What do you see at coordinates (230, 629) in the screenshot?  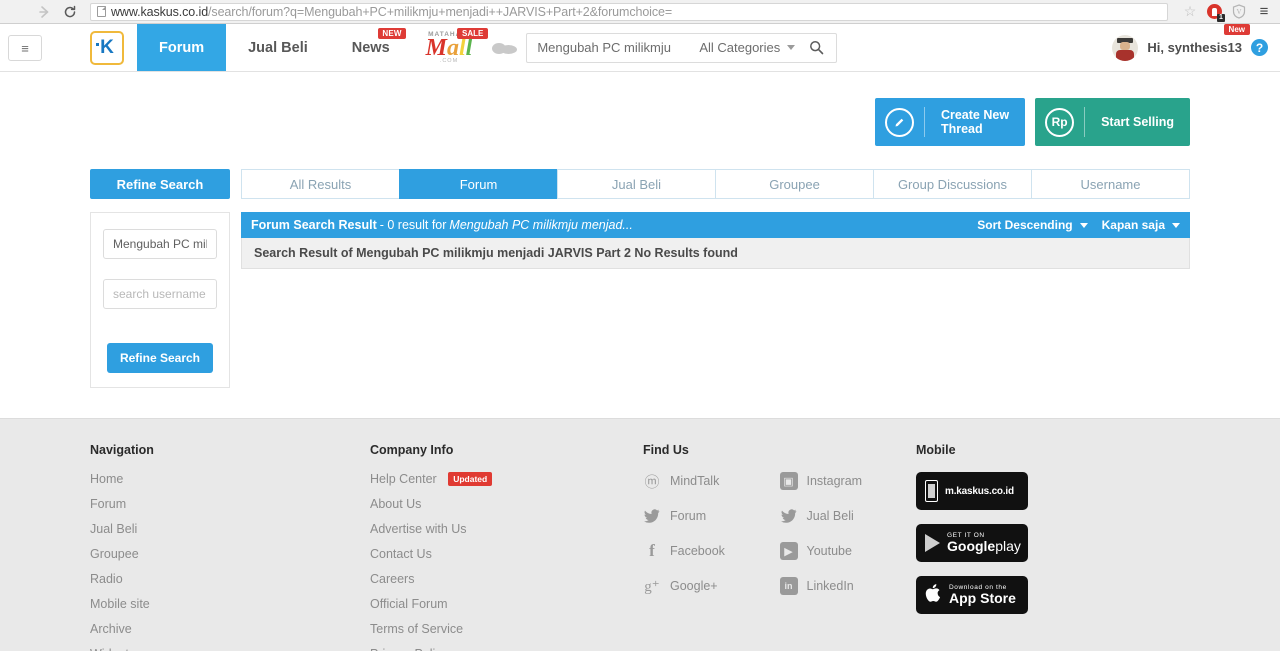 I see `footer-link-archive: Archive` at bounding box center [230, 629].